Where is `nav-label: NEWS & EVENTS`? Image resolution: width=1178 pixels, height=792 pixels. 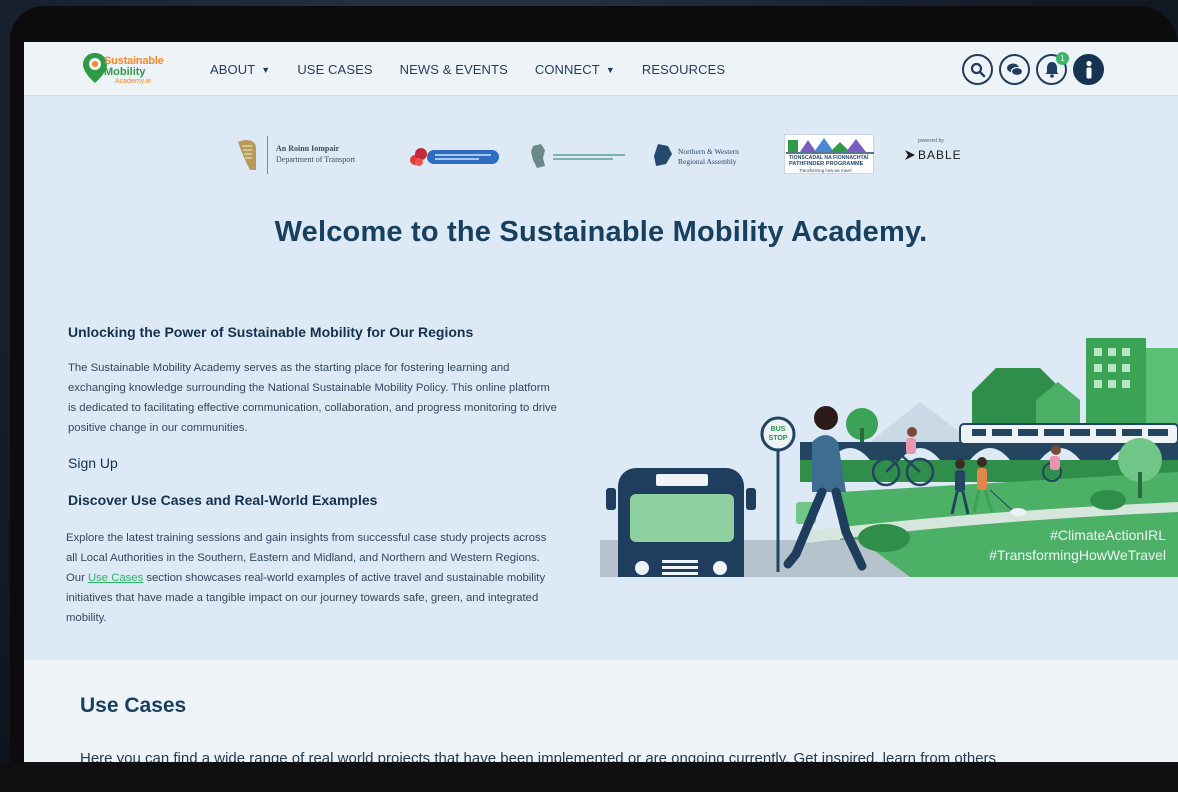 nav-label: NEWS & EVENTS is located at coordinates (453, 69).